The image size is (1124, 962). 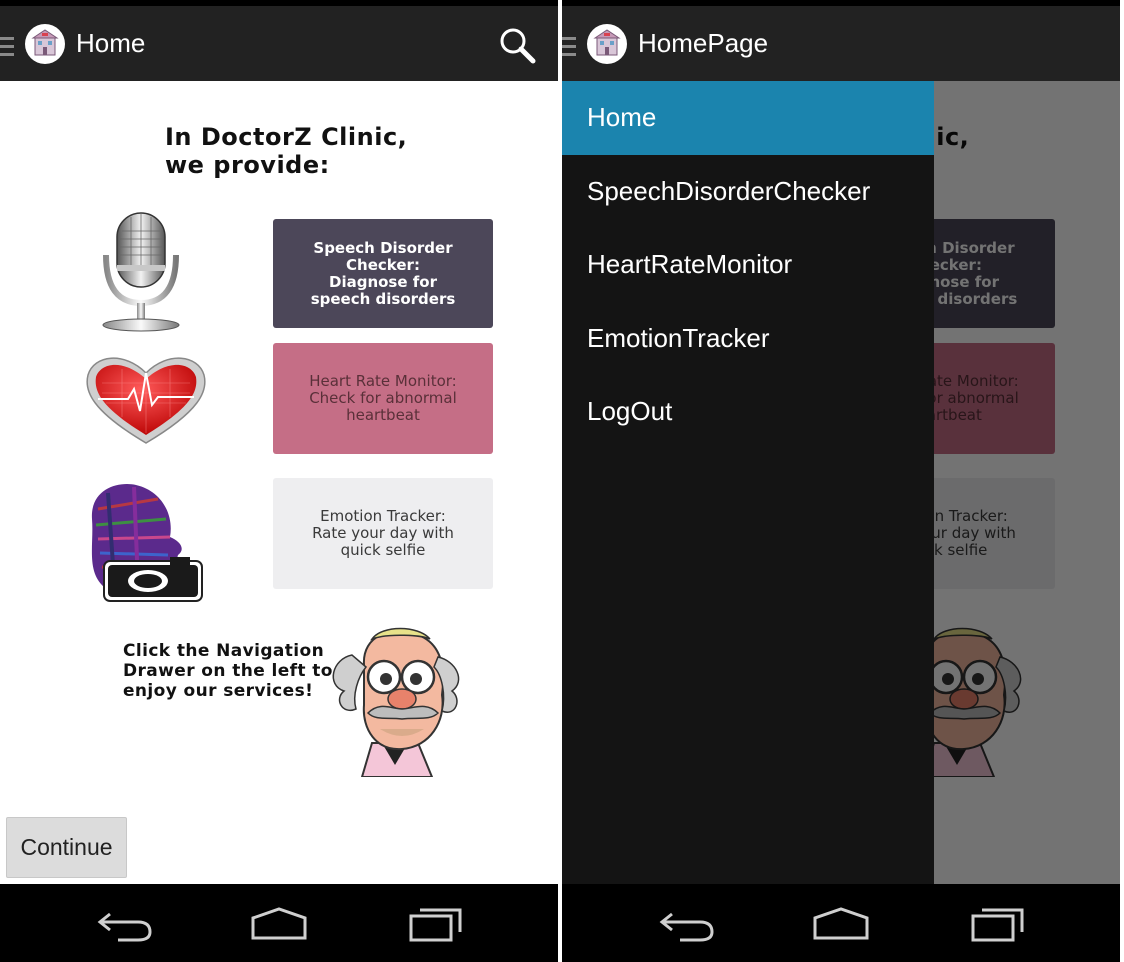 What do you see at coordinates (517, 45) in the screenshot?
I see `search-icon` at bounding box center [517, 45].